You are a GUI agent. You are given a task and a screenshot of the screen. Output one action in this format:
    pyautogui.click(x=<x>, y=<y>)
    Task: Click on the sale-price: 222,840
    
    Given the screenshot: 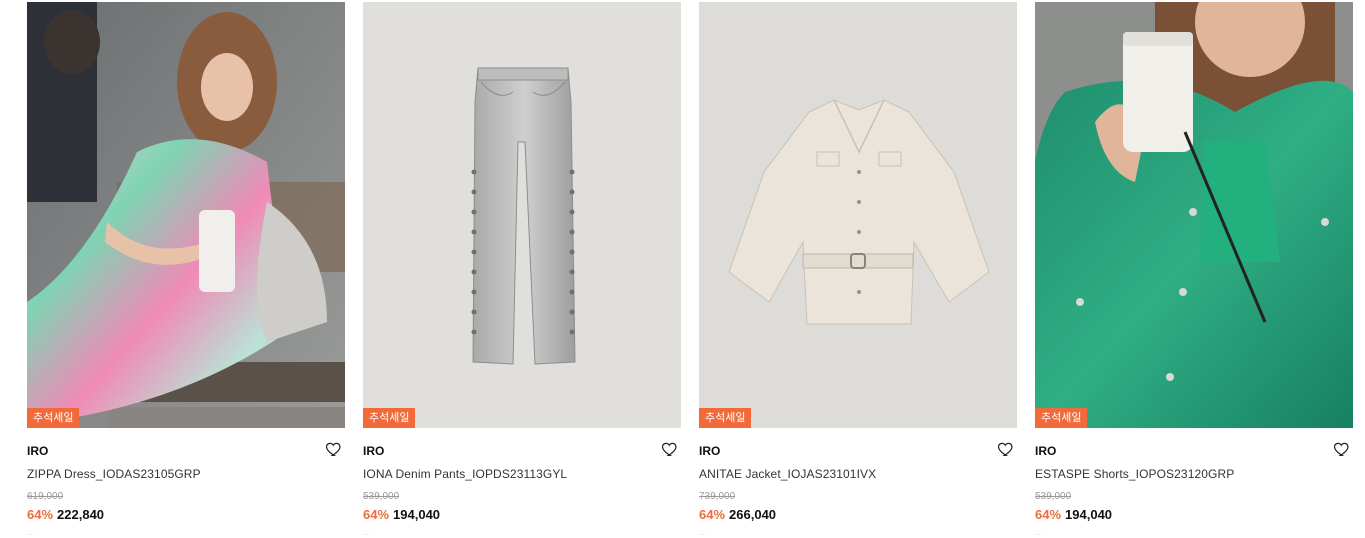 What is the action you would take?
    pyautogui.click(x=81, y=514)
    